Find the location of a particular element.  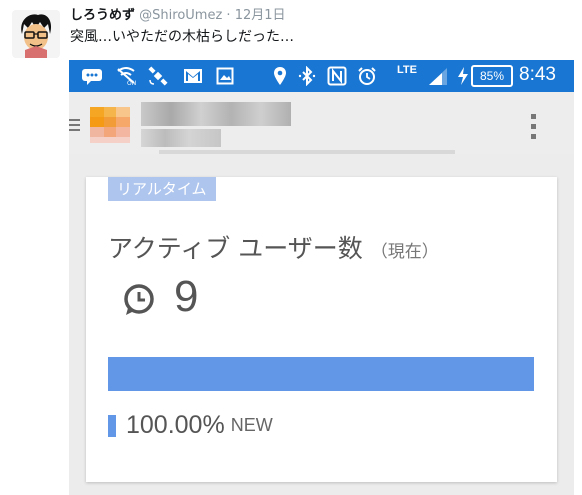

nfc-icon is located at coordinates (337, 76).